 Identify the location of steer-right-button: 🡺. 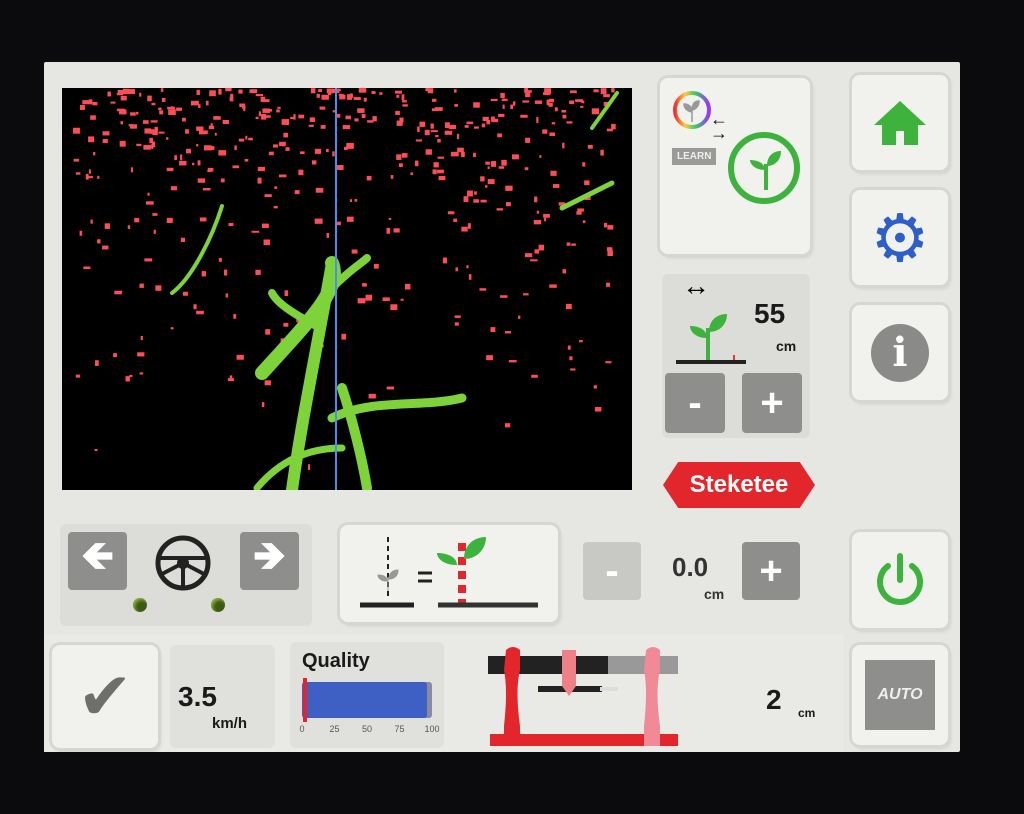
(269, 561).